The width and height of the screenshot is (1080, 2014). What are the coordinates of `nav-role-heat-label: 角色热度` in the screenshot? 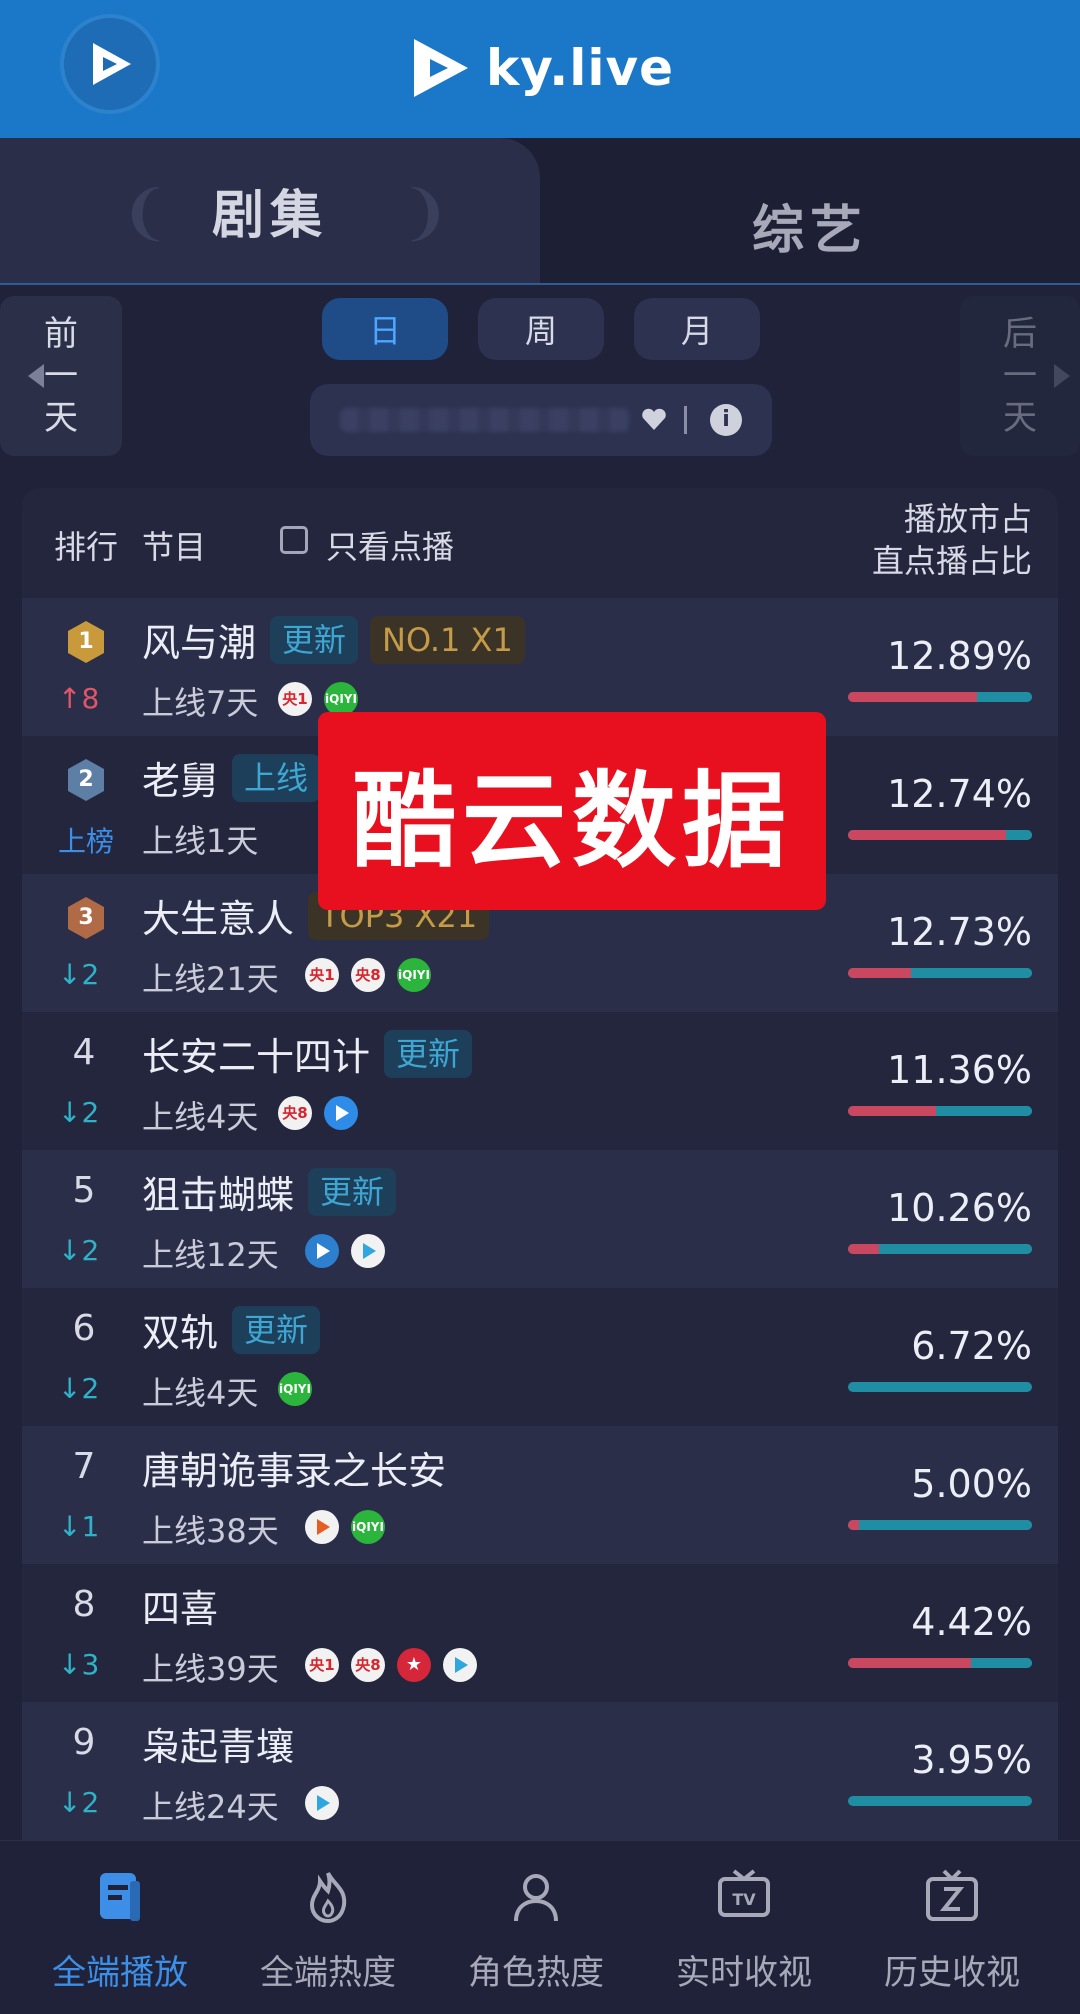 It's located at (536, 1973).